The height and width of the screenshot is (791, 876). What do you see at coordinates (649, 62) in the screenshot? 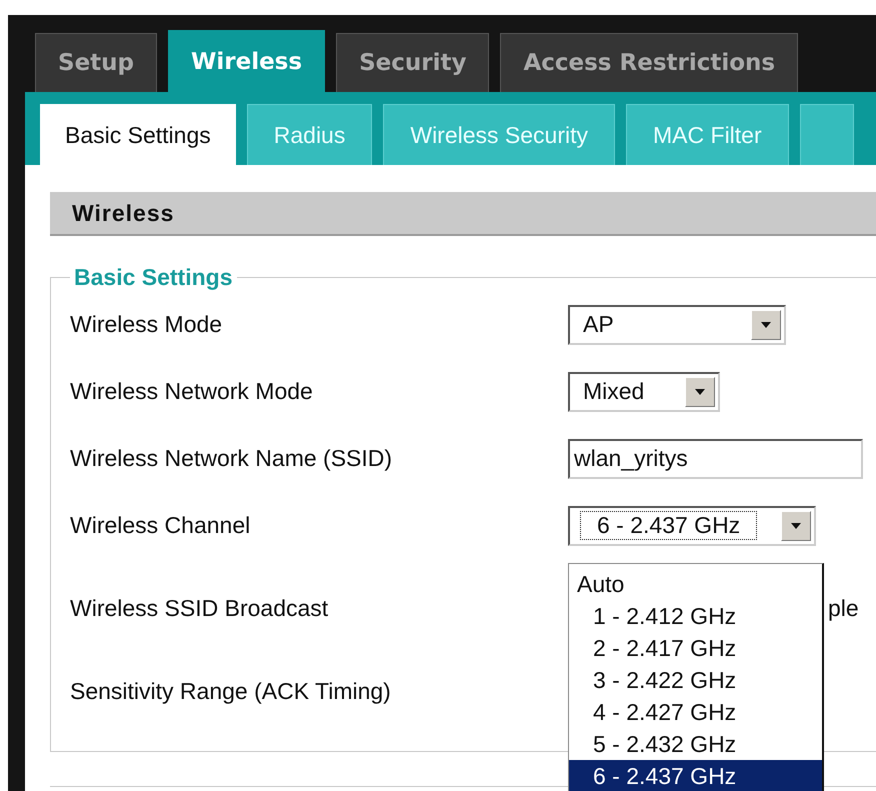
I see `main-tab: Access Restrictions` at bounding box center [649, 62].